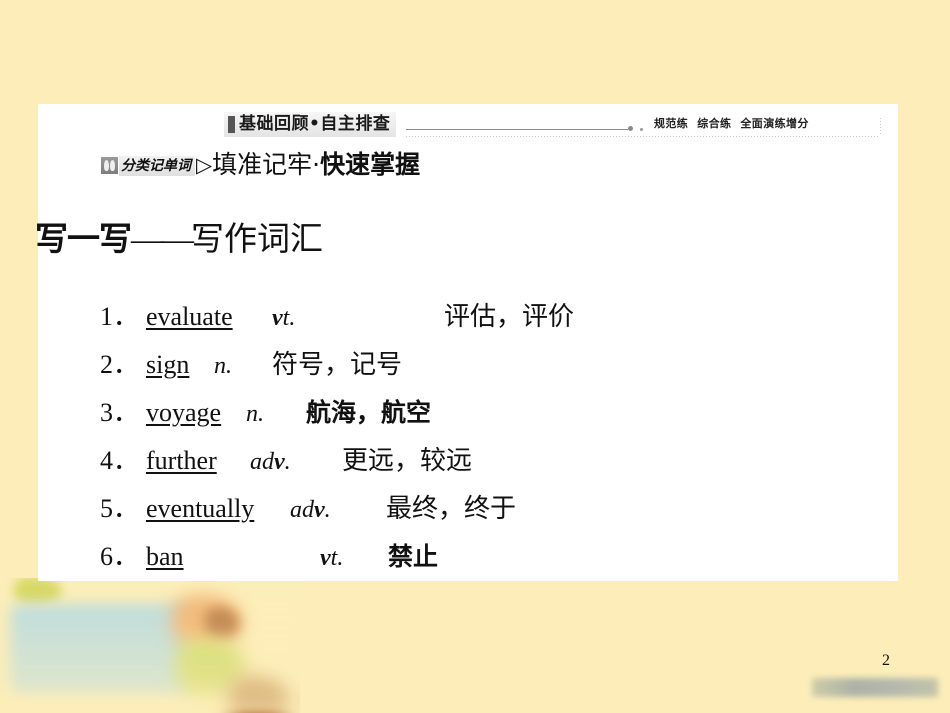 The image size is (950, 713). I want to click on decorative-photo-bottom-left, so click(150, 645).